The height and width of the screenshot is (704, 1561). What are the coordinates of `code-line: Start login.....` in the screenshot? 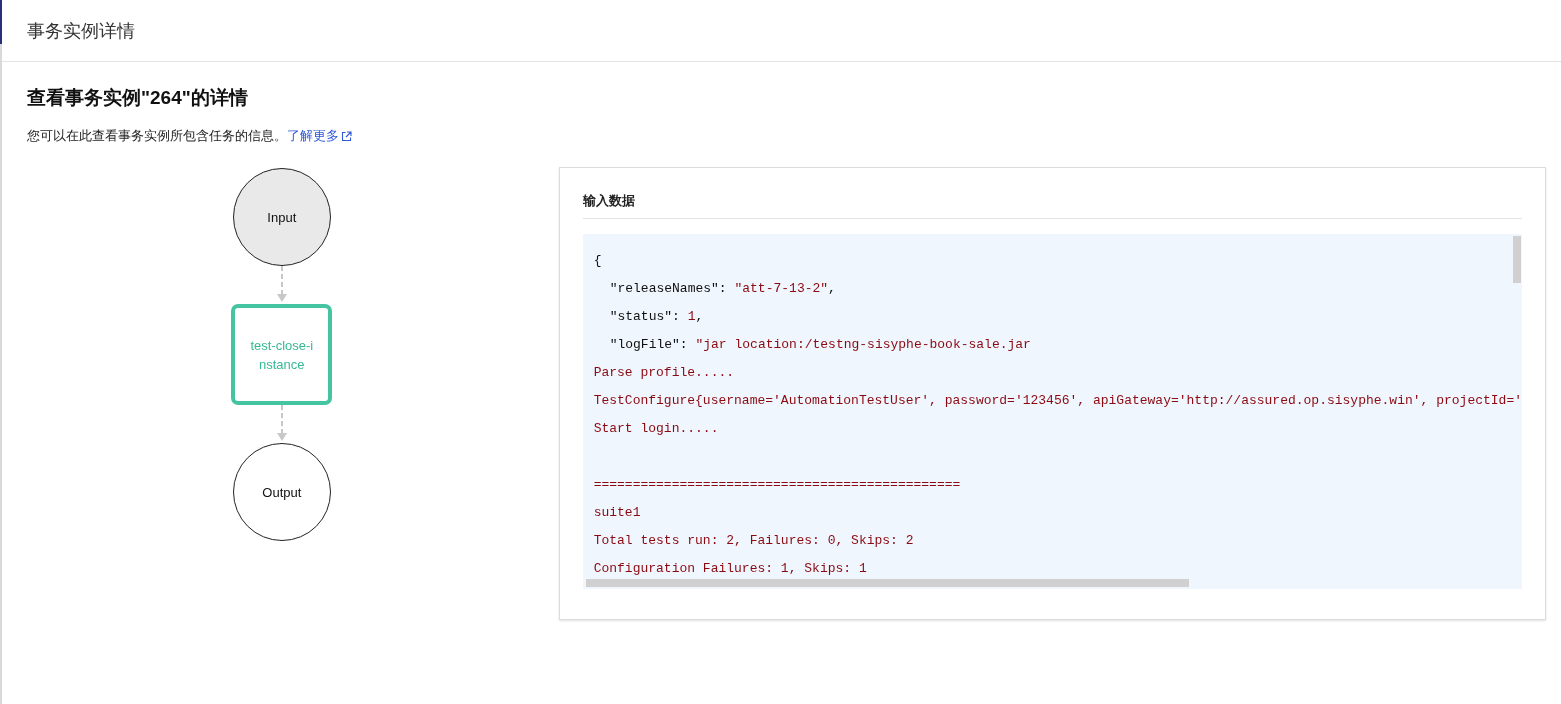 It's located at (656, 429).